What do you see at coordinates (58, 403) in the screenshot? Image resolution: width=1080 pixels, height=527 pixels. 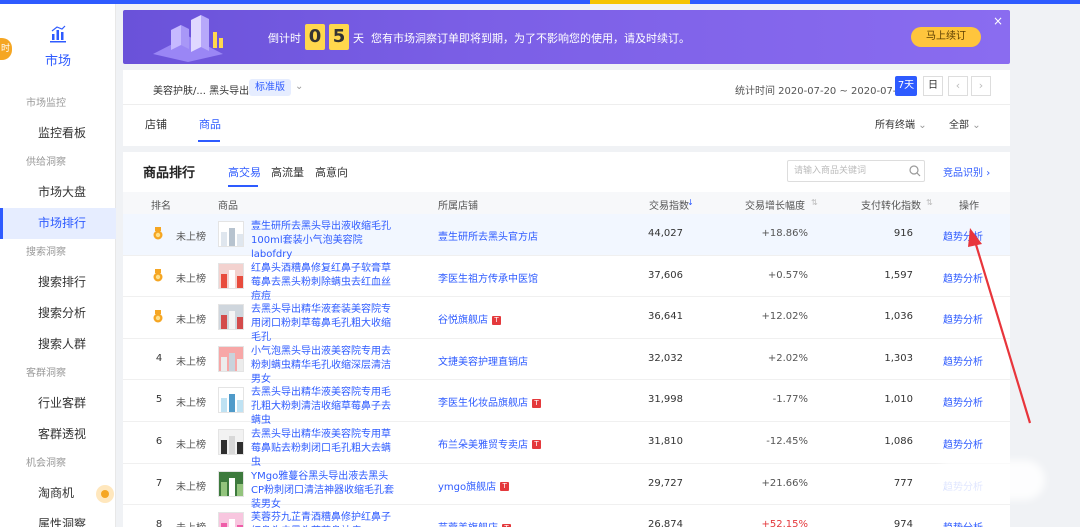 I see `sidebar-item-industry-crowd: 行业客群` at bounding box center [58, 403].